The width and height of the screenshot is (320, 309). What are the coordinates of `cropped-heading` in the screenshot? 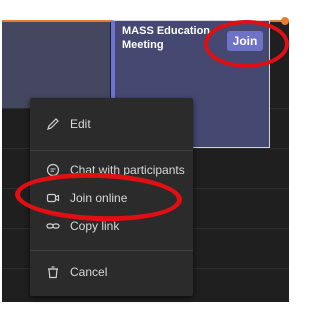 It's located at (144, 4).